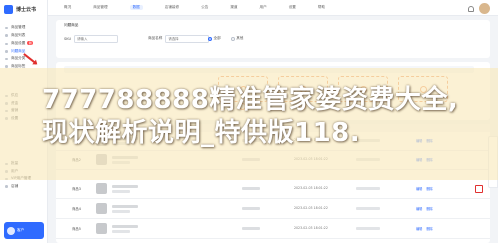 This screenshot has height=243, width=498. Describe the element at coordinates (11, 230) in the screenshot. I see `headset-icon` at that location.